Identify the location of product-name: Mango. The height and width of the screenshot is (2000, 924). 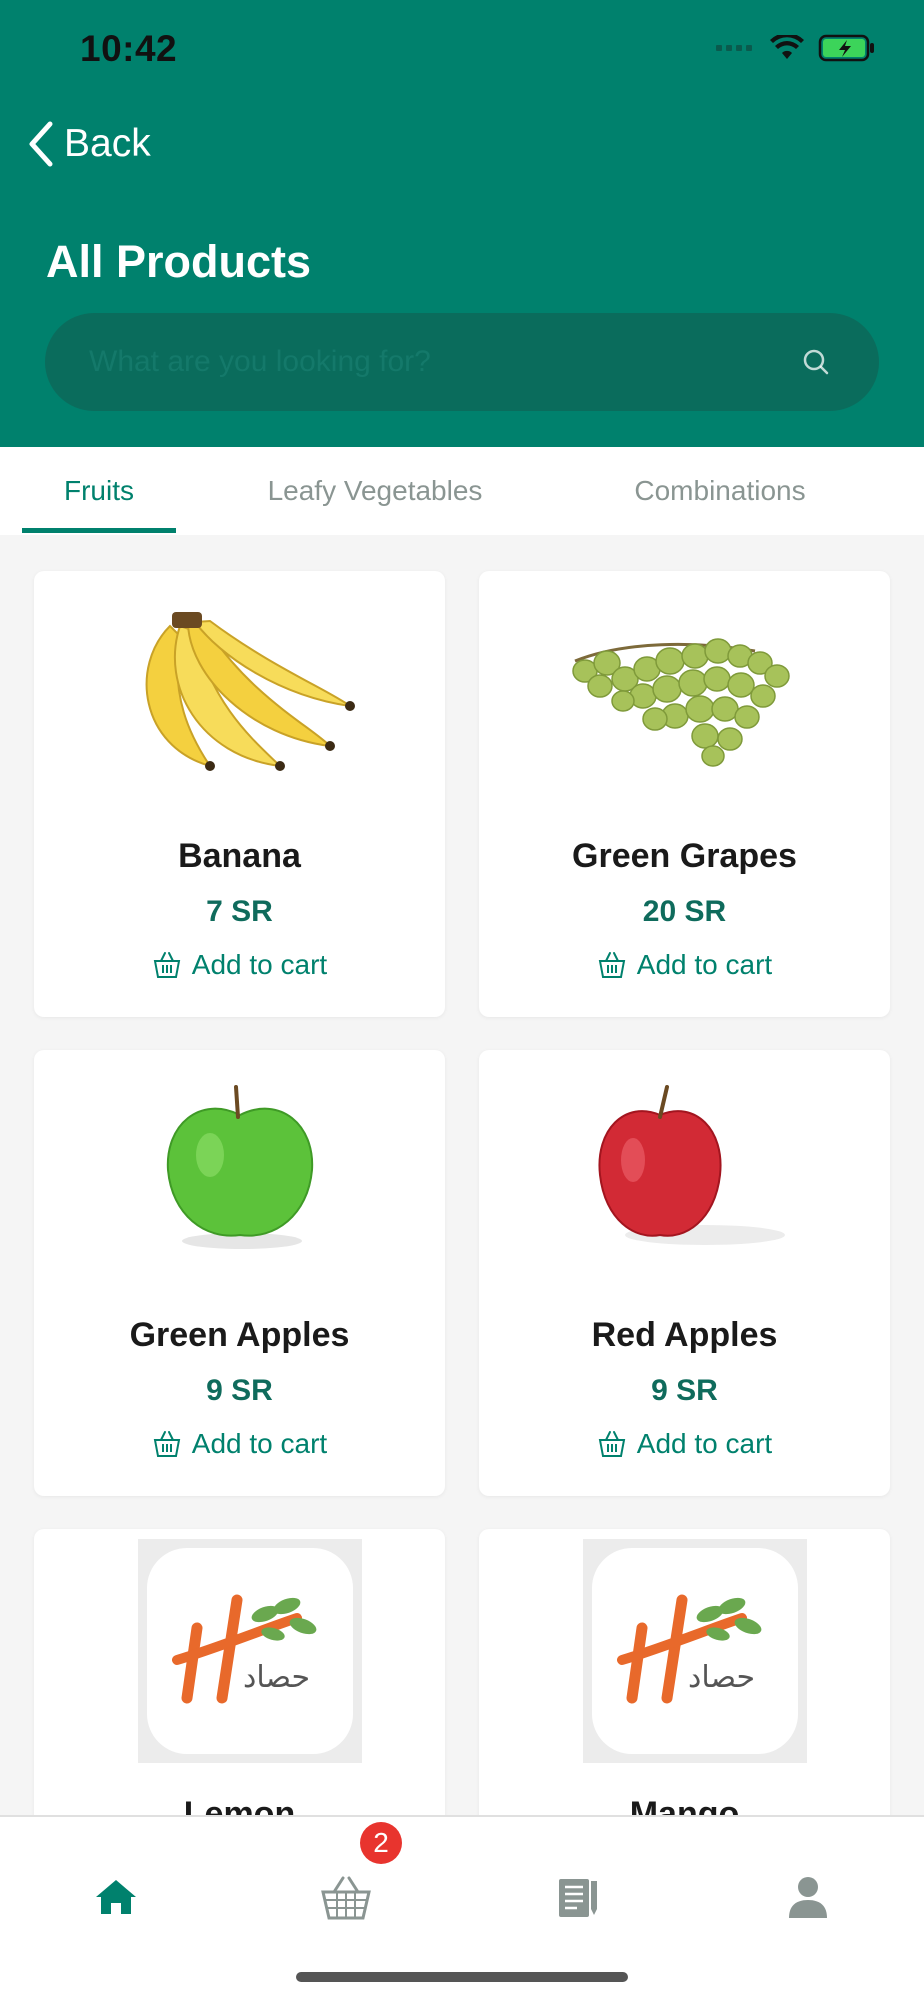
(684, 1805).